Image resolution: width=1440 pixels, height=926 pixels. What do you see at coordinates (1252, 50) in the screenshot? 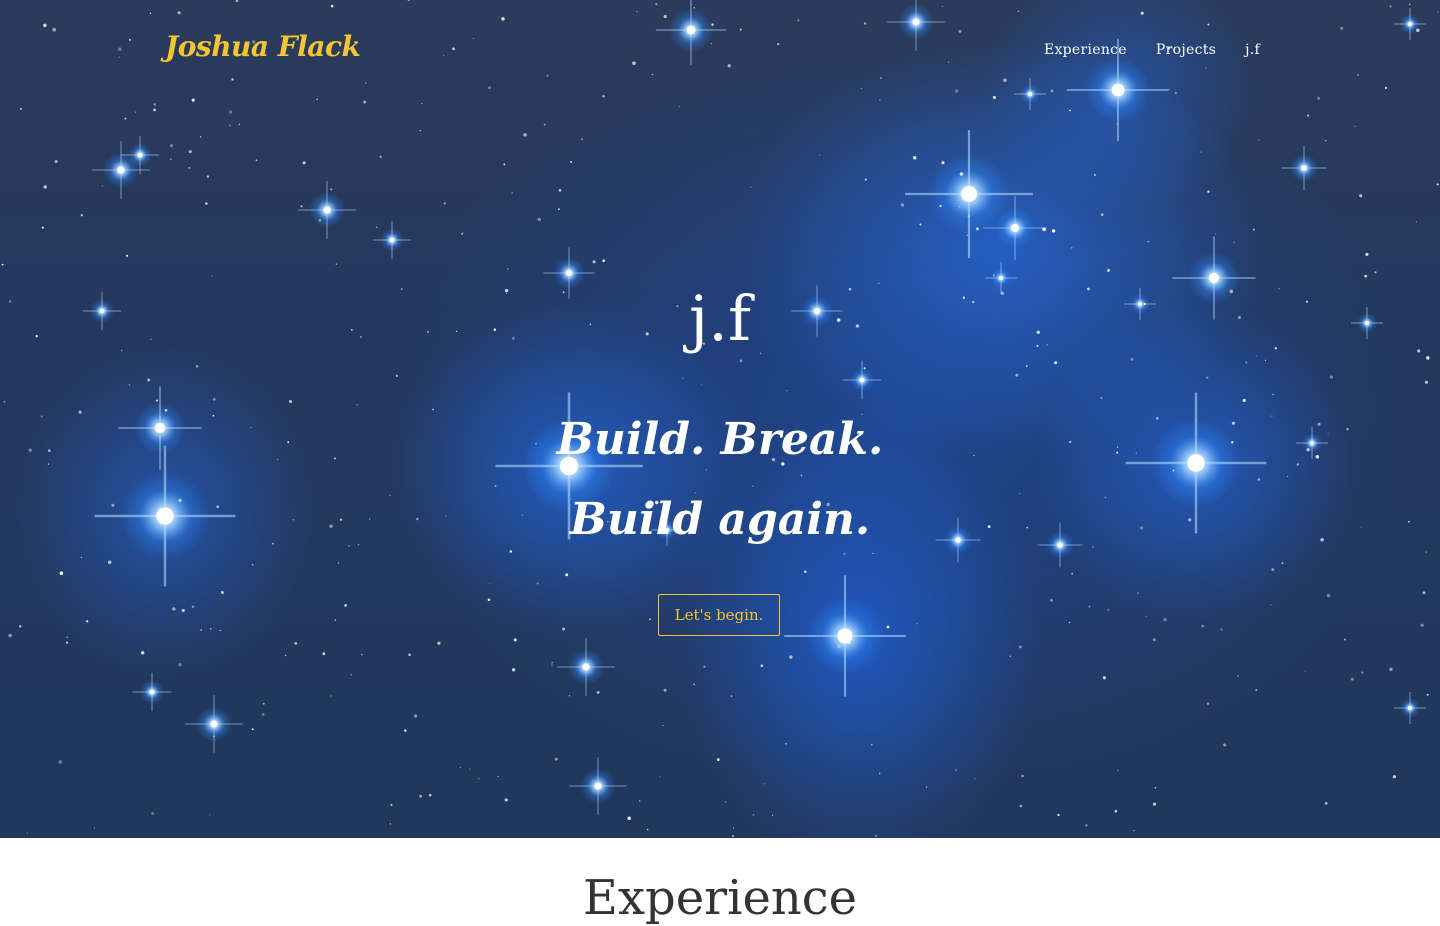
I see `nav-link-jf: j.f` at bounding box center [1252, 50].